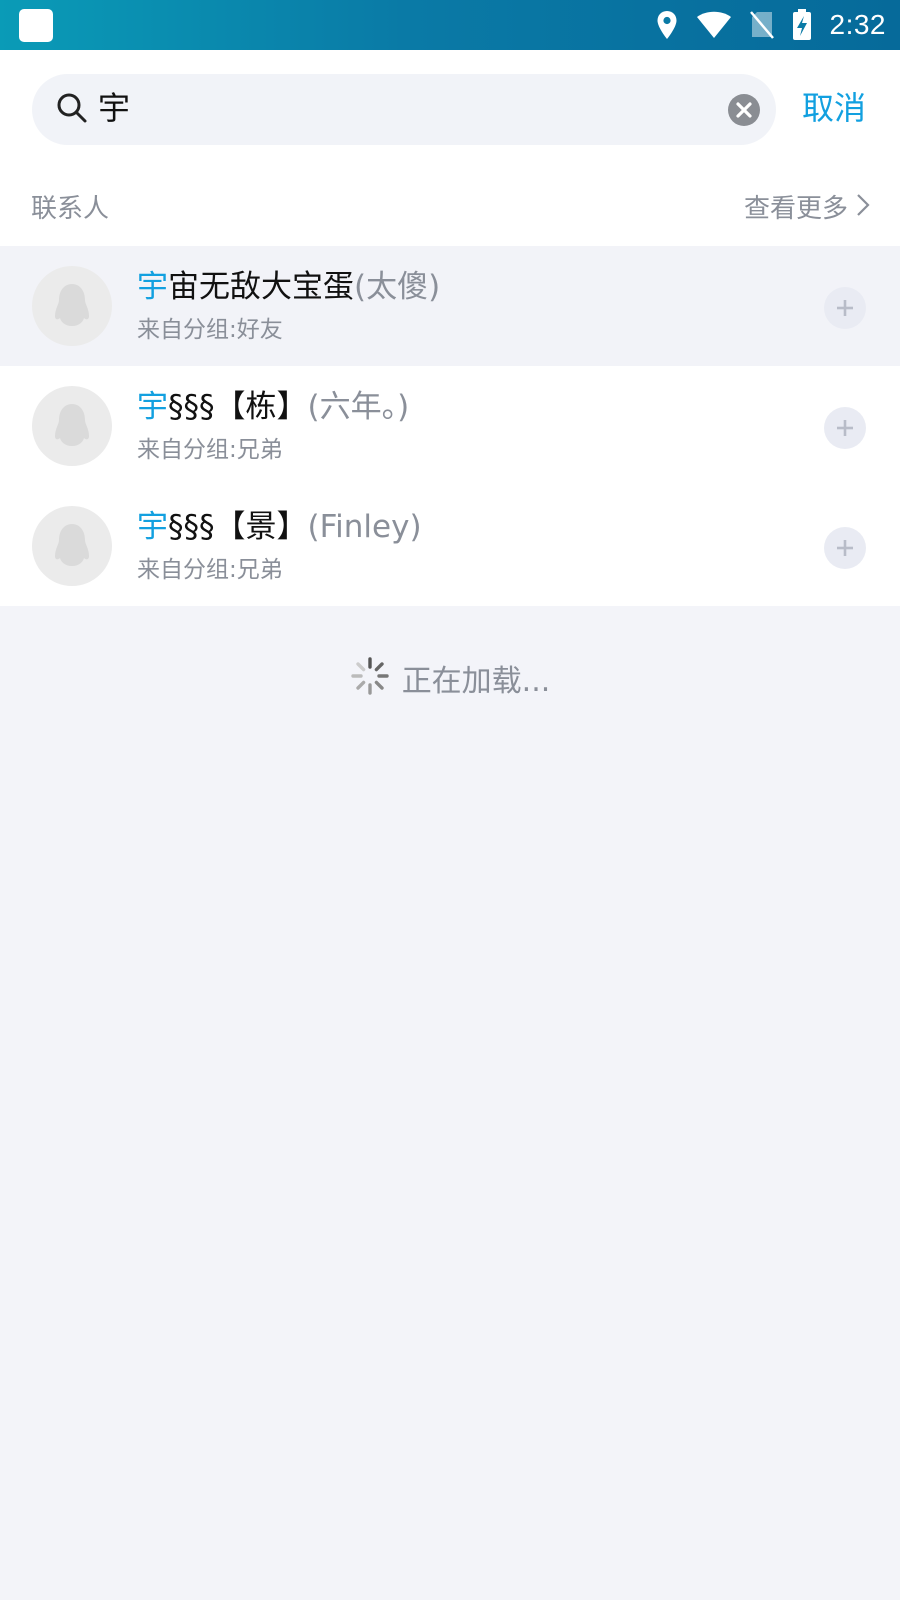 The image size is (900, 1600). I want to click on loading-spinner-icon, so click(370, 678).